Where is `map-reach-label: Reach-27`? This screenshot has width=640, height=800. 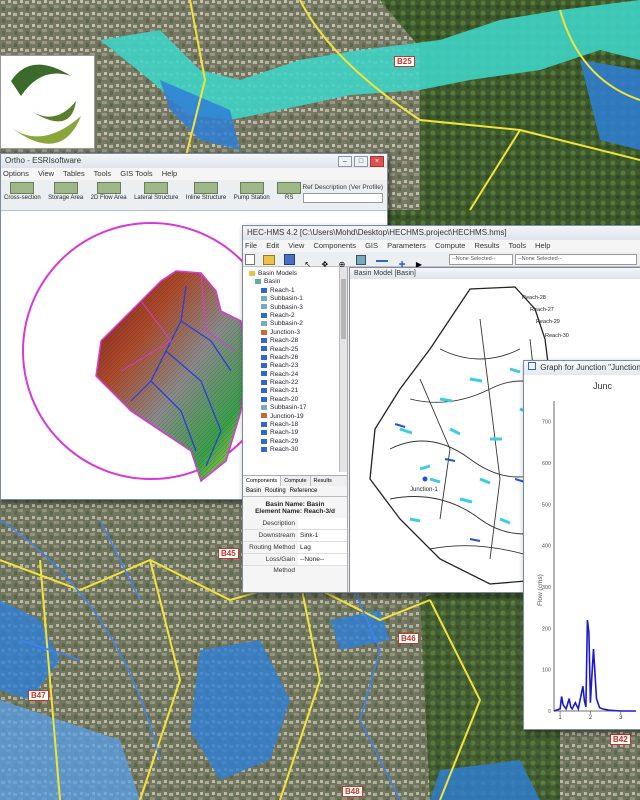 map-reach-label: Reach-27 is located at coordinates (542, 310).